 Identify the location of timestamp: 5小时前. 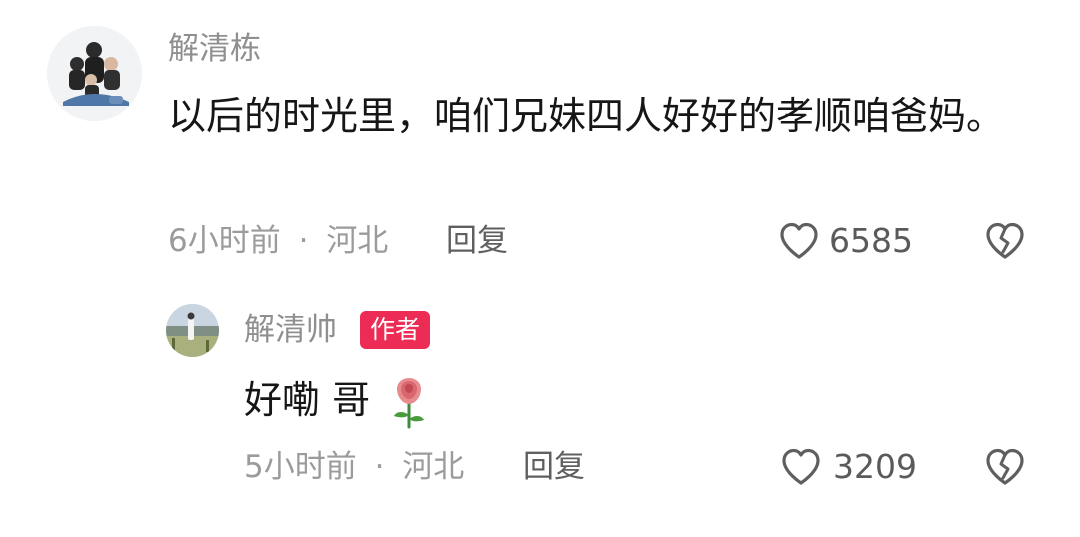
(300, 467).